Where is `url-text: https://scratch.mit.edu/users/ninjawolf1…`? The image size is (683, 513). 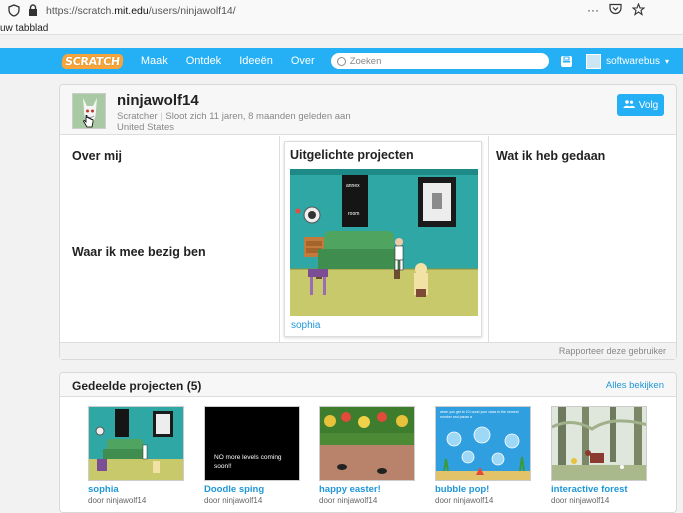
url-text: https://scratch.mit.edu/users/ninjawolf1… is located at coordinates (141, 11).